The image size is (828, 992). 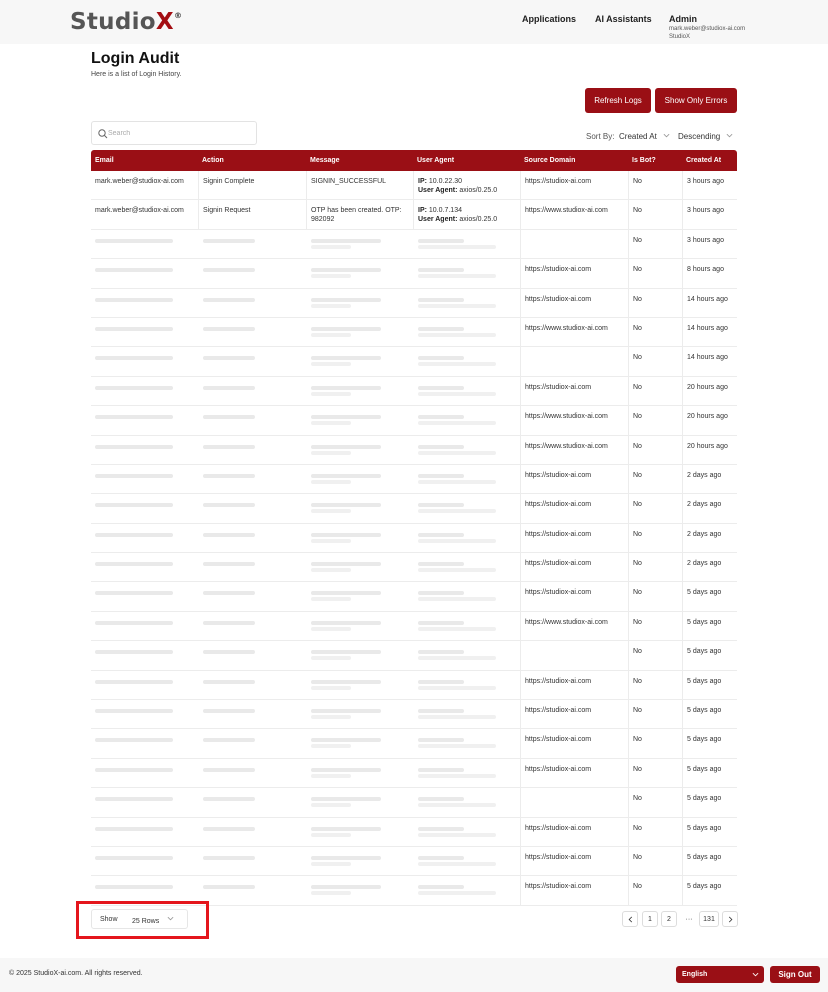 I want to click on table-row: No 3 hours ago, so click(x=414, y=244).